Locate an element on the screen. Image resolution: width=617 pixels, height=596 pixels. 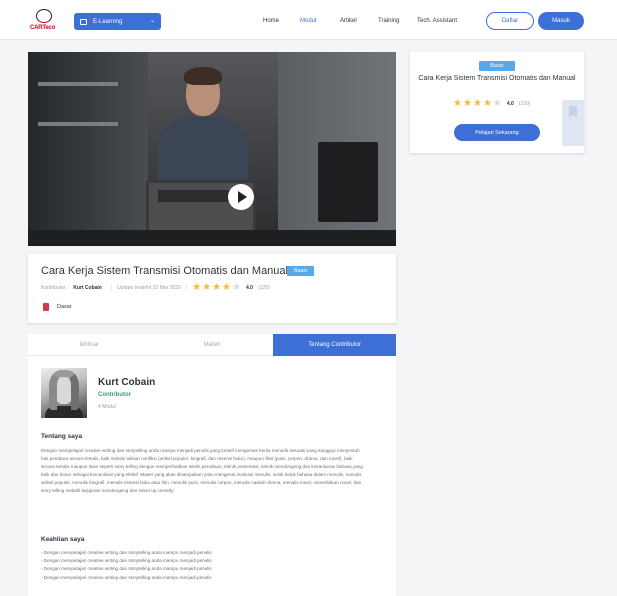
last-updated: Update terakhir 22 Mar 2020 is located at coordinates (149, 288).